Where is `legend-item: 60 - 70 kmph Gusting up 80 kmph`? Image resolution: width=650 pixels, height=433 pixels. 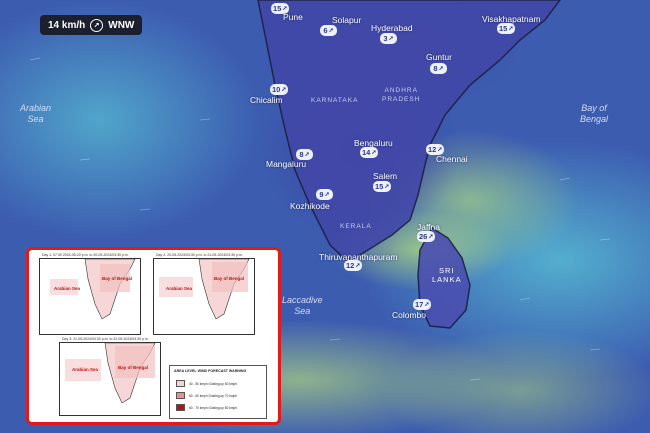 legend-item: 60 - 70 kmph Gusting up 80 kmph is located at coordinates (206, 407).